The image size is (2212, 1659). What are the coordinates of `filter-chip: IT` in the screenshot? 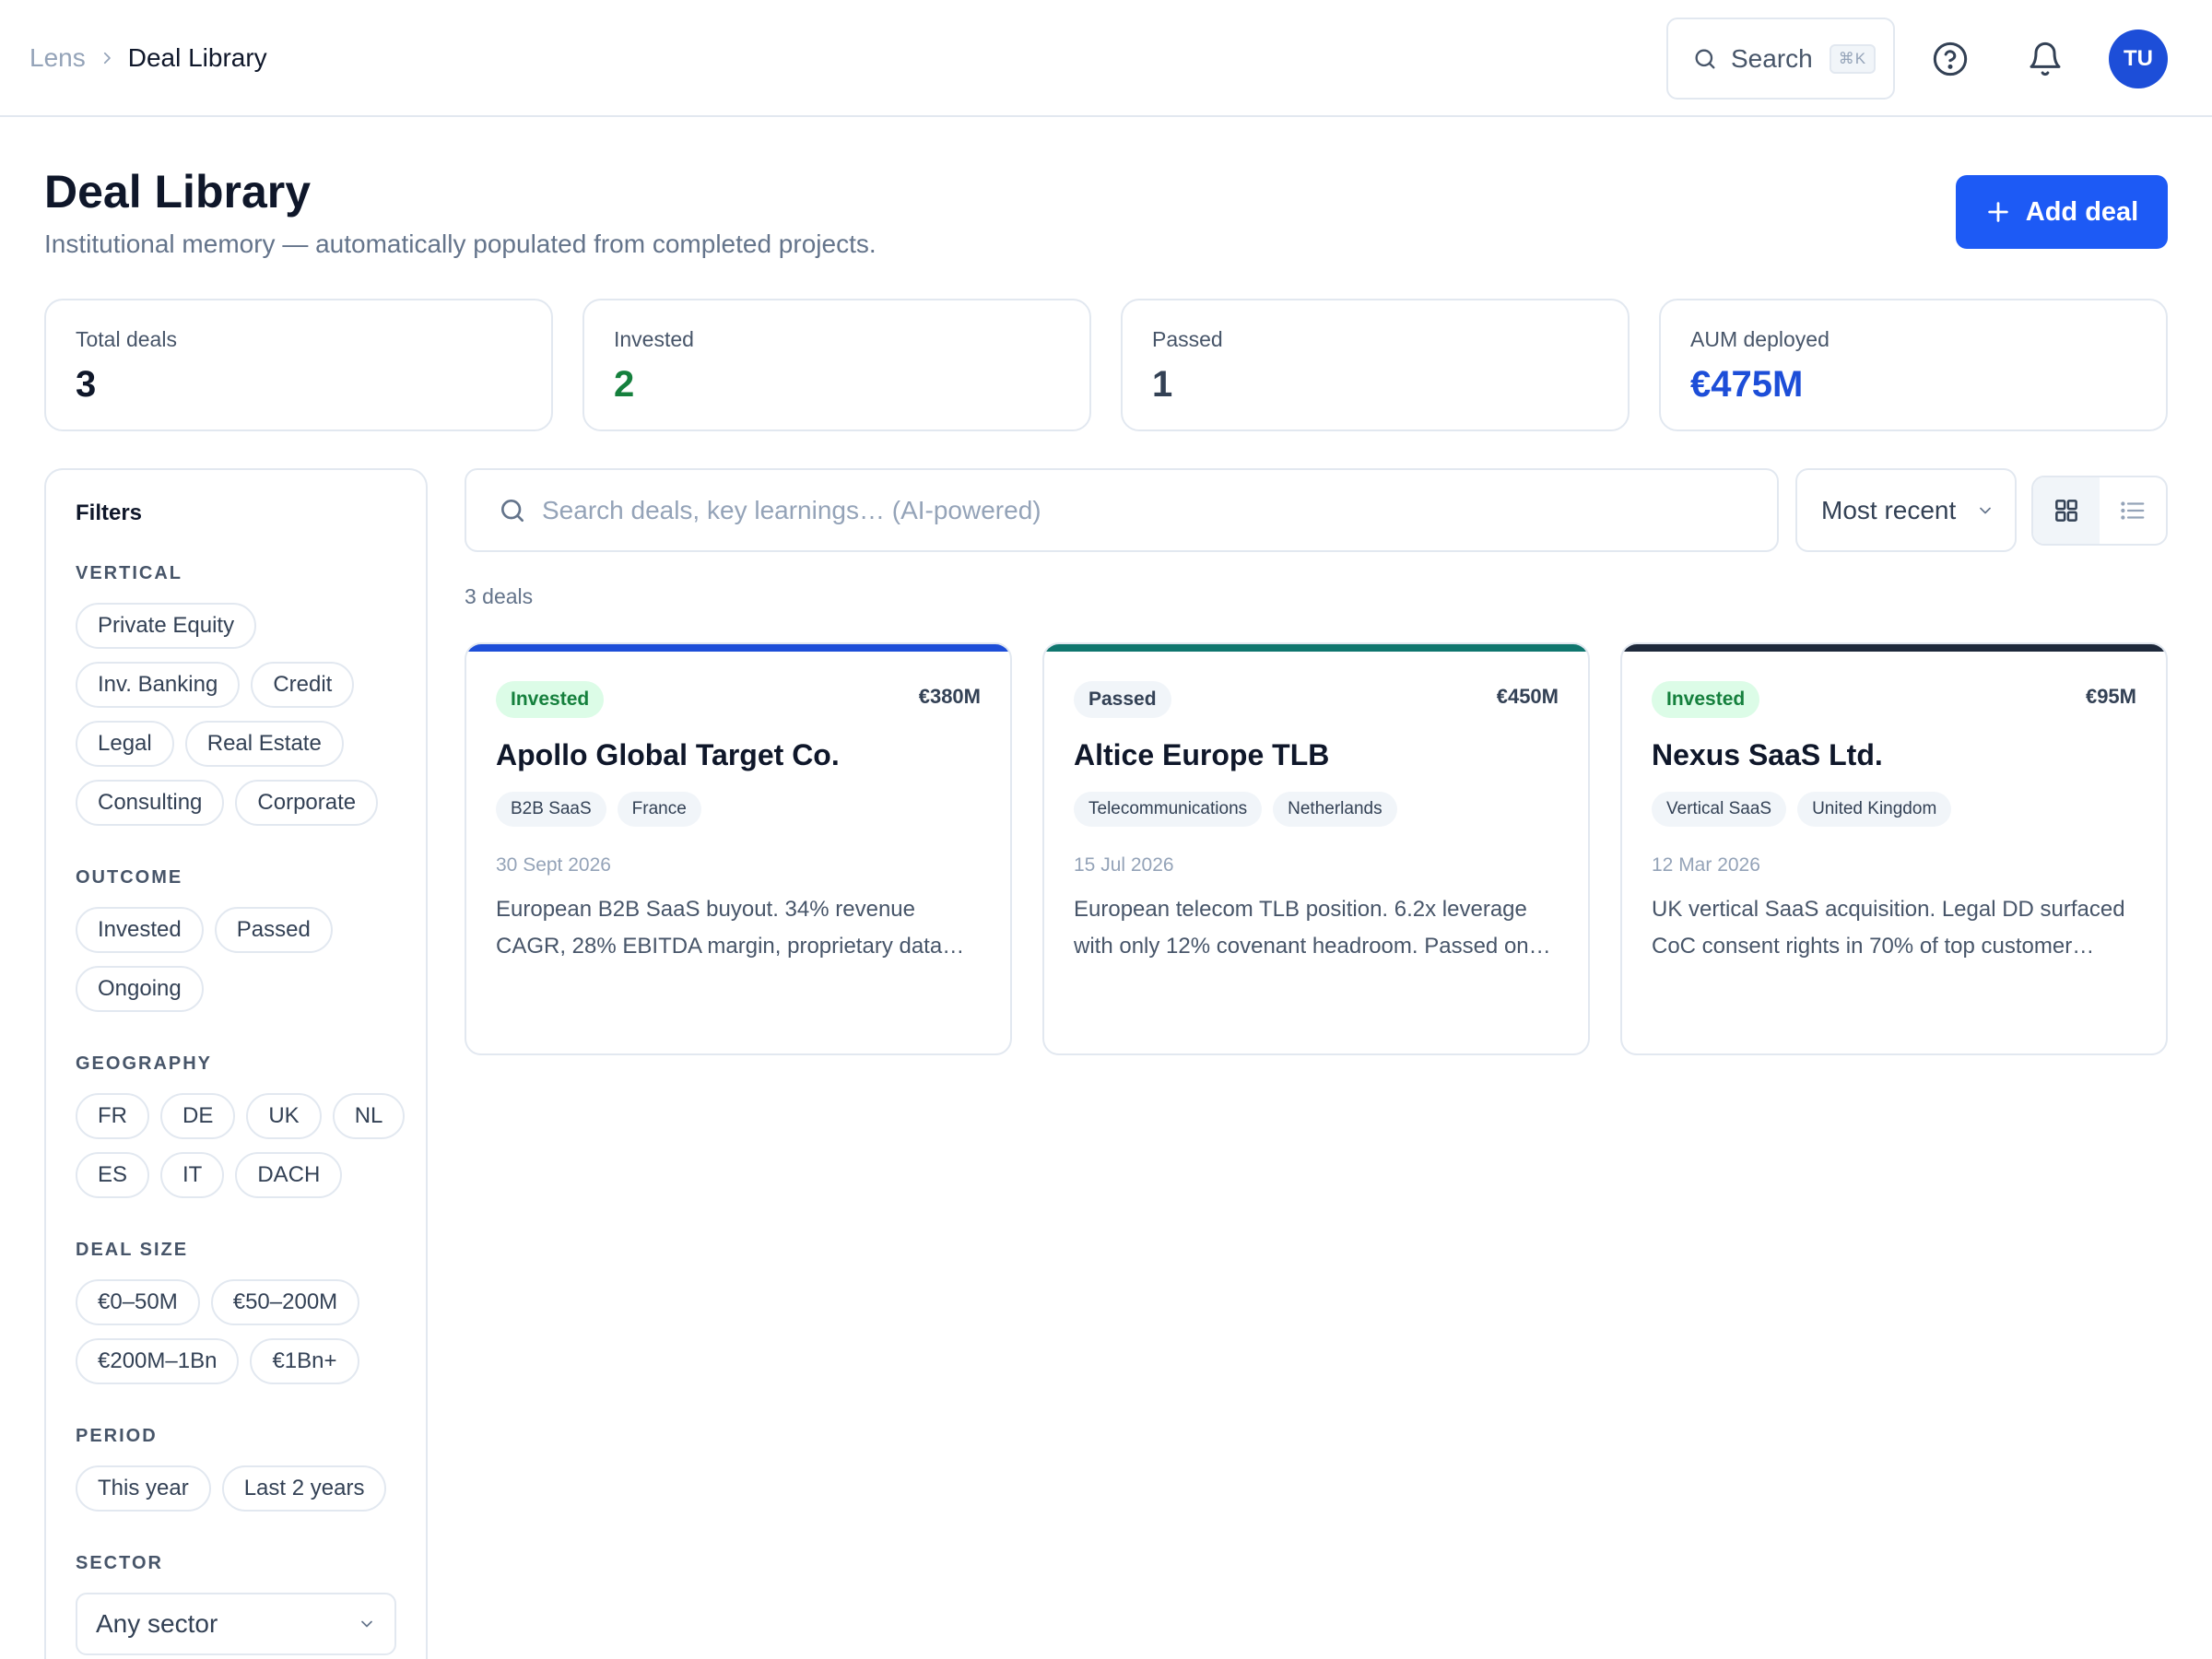 It's located at (192, 1175).